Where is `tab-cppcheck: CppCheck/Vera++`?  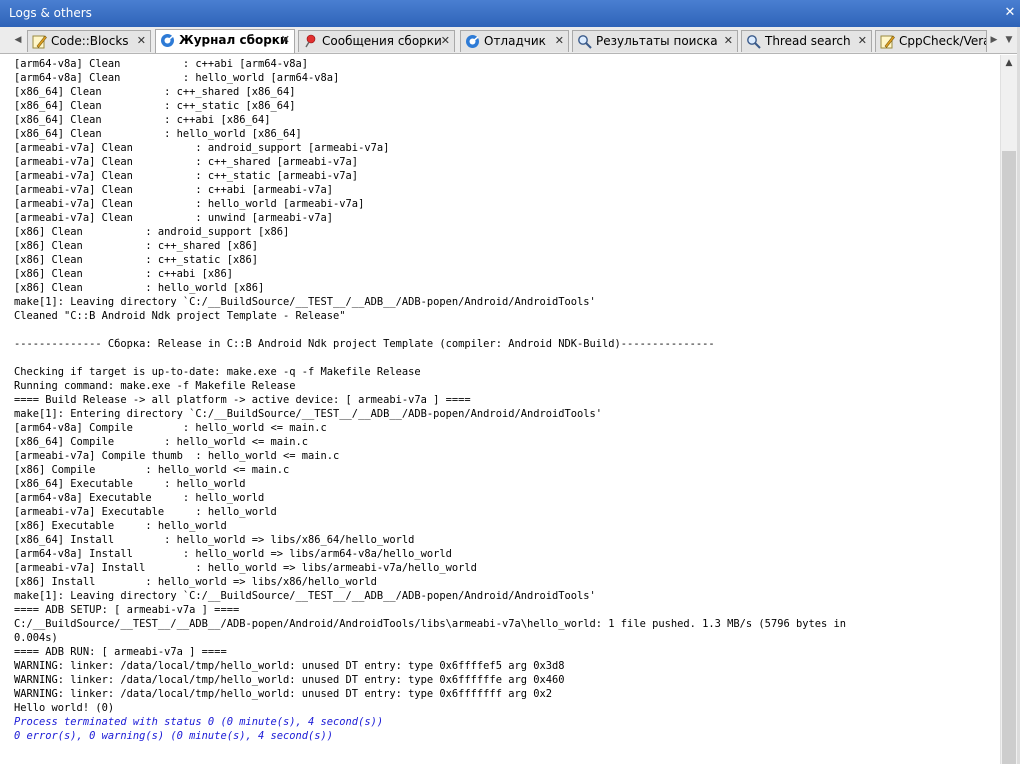 tab-cppcheck: CppCheck/Vera++ is located at coordinates (931, 41).